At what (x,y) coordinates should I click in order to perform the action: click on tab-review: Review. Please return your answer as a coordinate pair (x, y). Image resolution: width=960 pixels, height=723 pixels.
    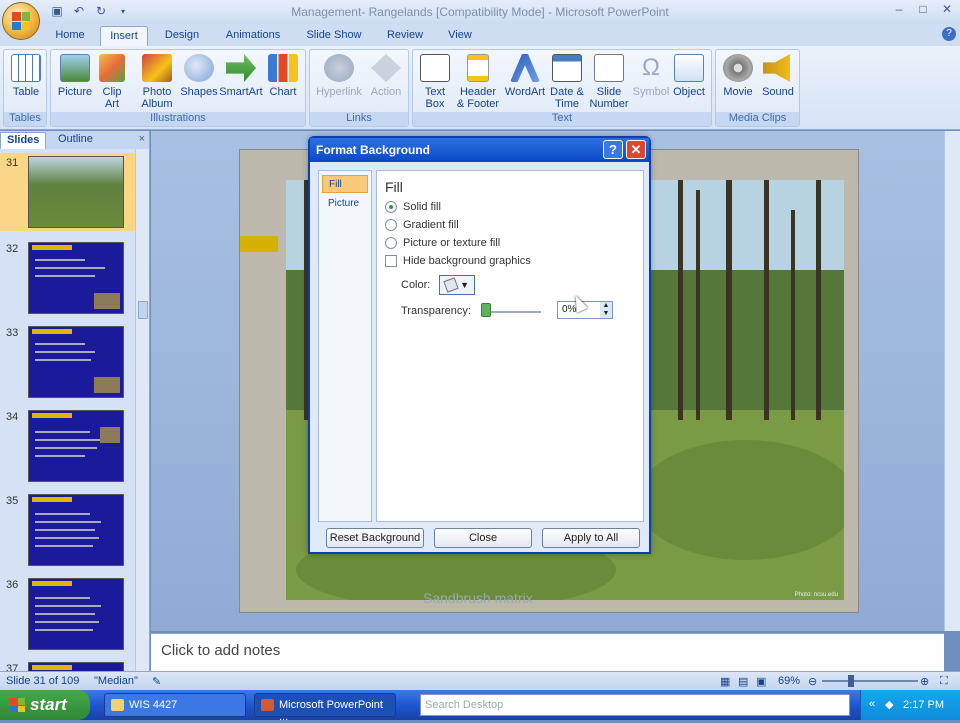
    Looking at the image, I should click on (405, 36).